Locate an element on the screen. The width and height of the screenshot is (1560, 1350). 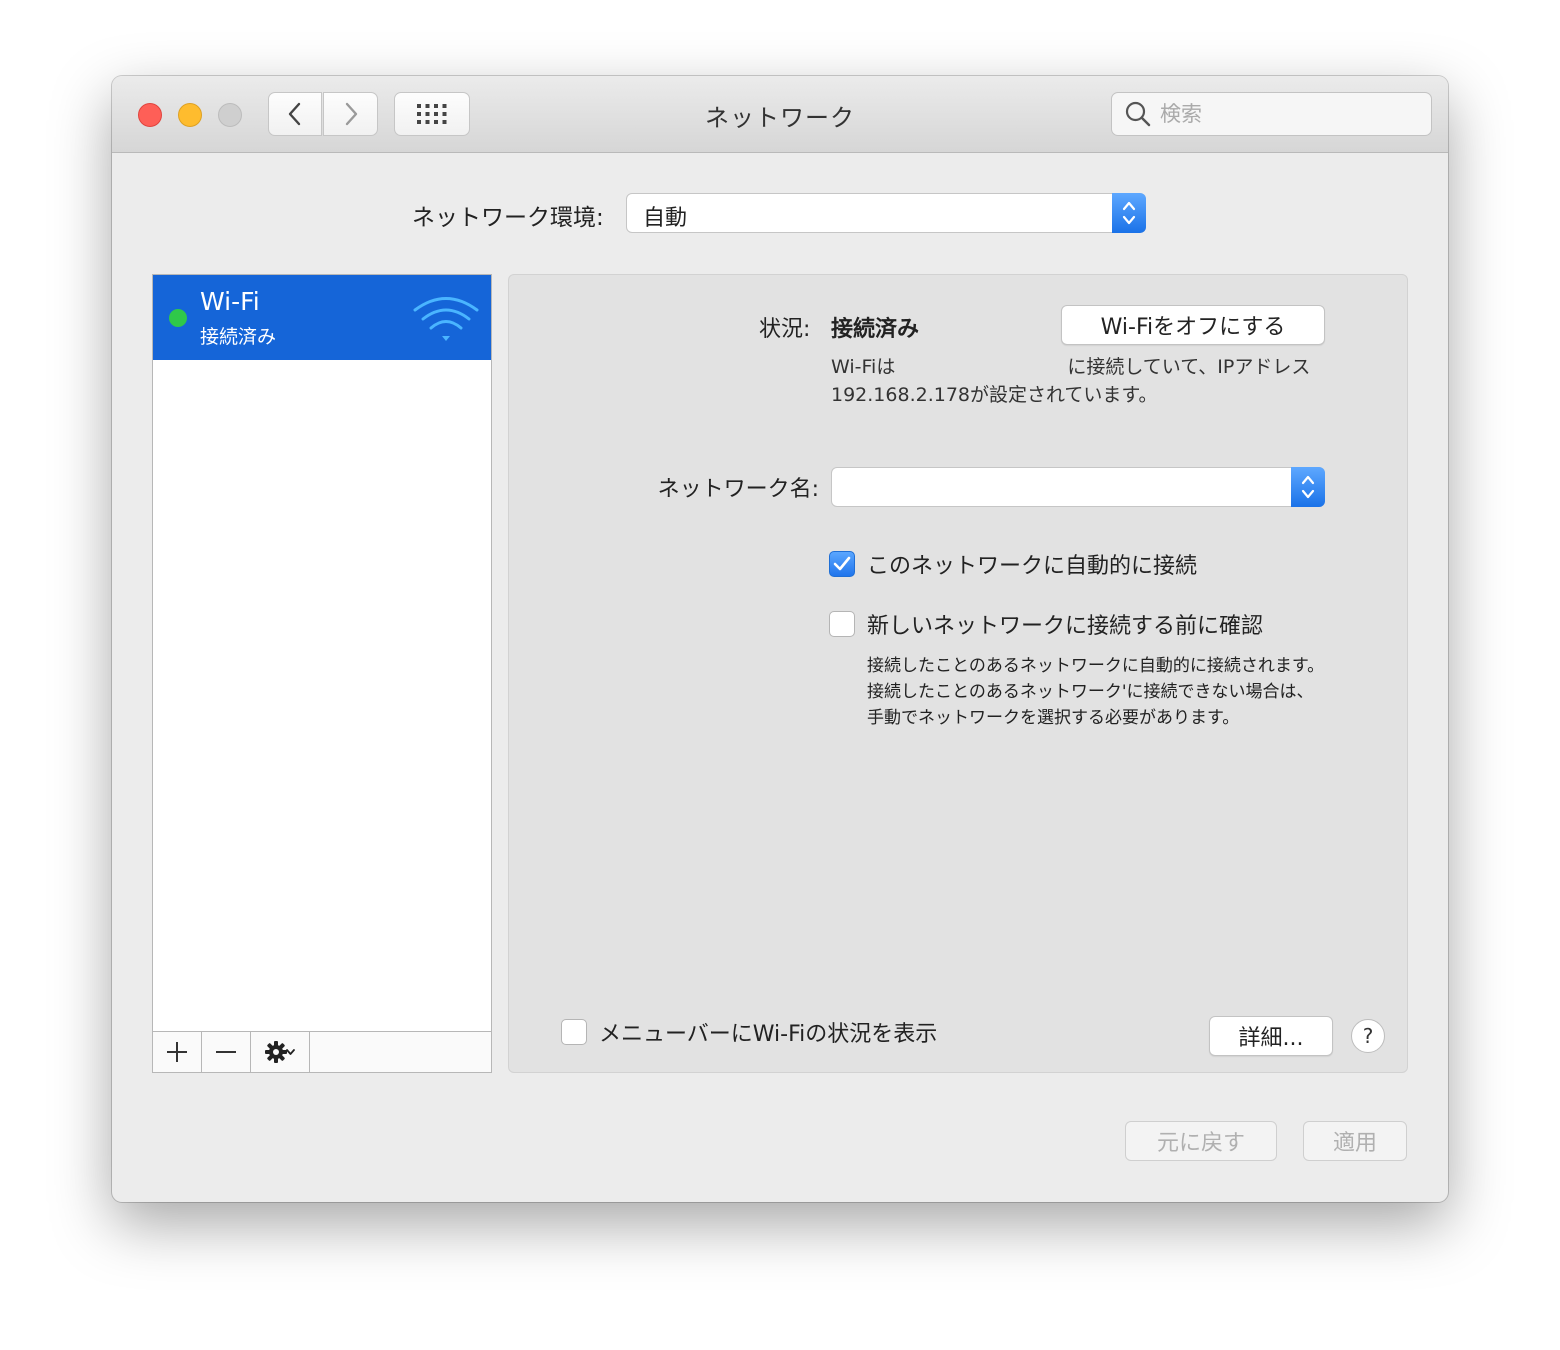
redacted-network-name is located at coordinates (981, 367).